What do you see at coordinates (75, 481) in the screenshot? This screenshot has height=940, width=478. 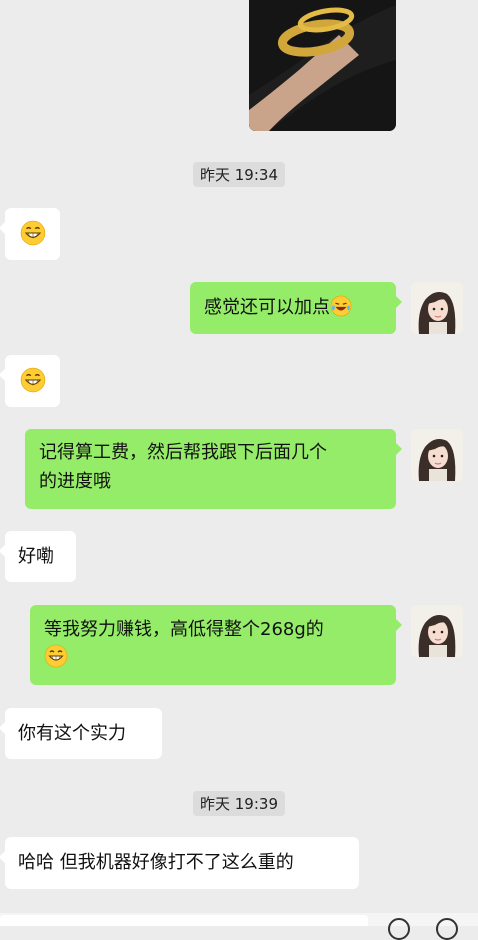 I see `message-text-line: 的进度哦` at bounding box center [75, 481].